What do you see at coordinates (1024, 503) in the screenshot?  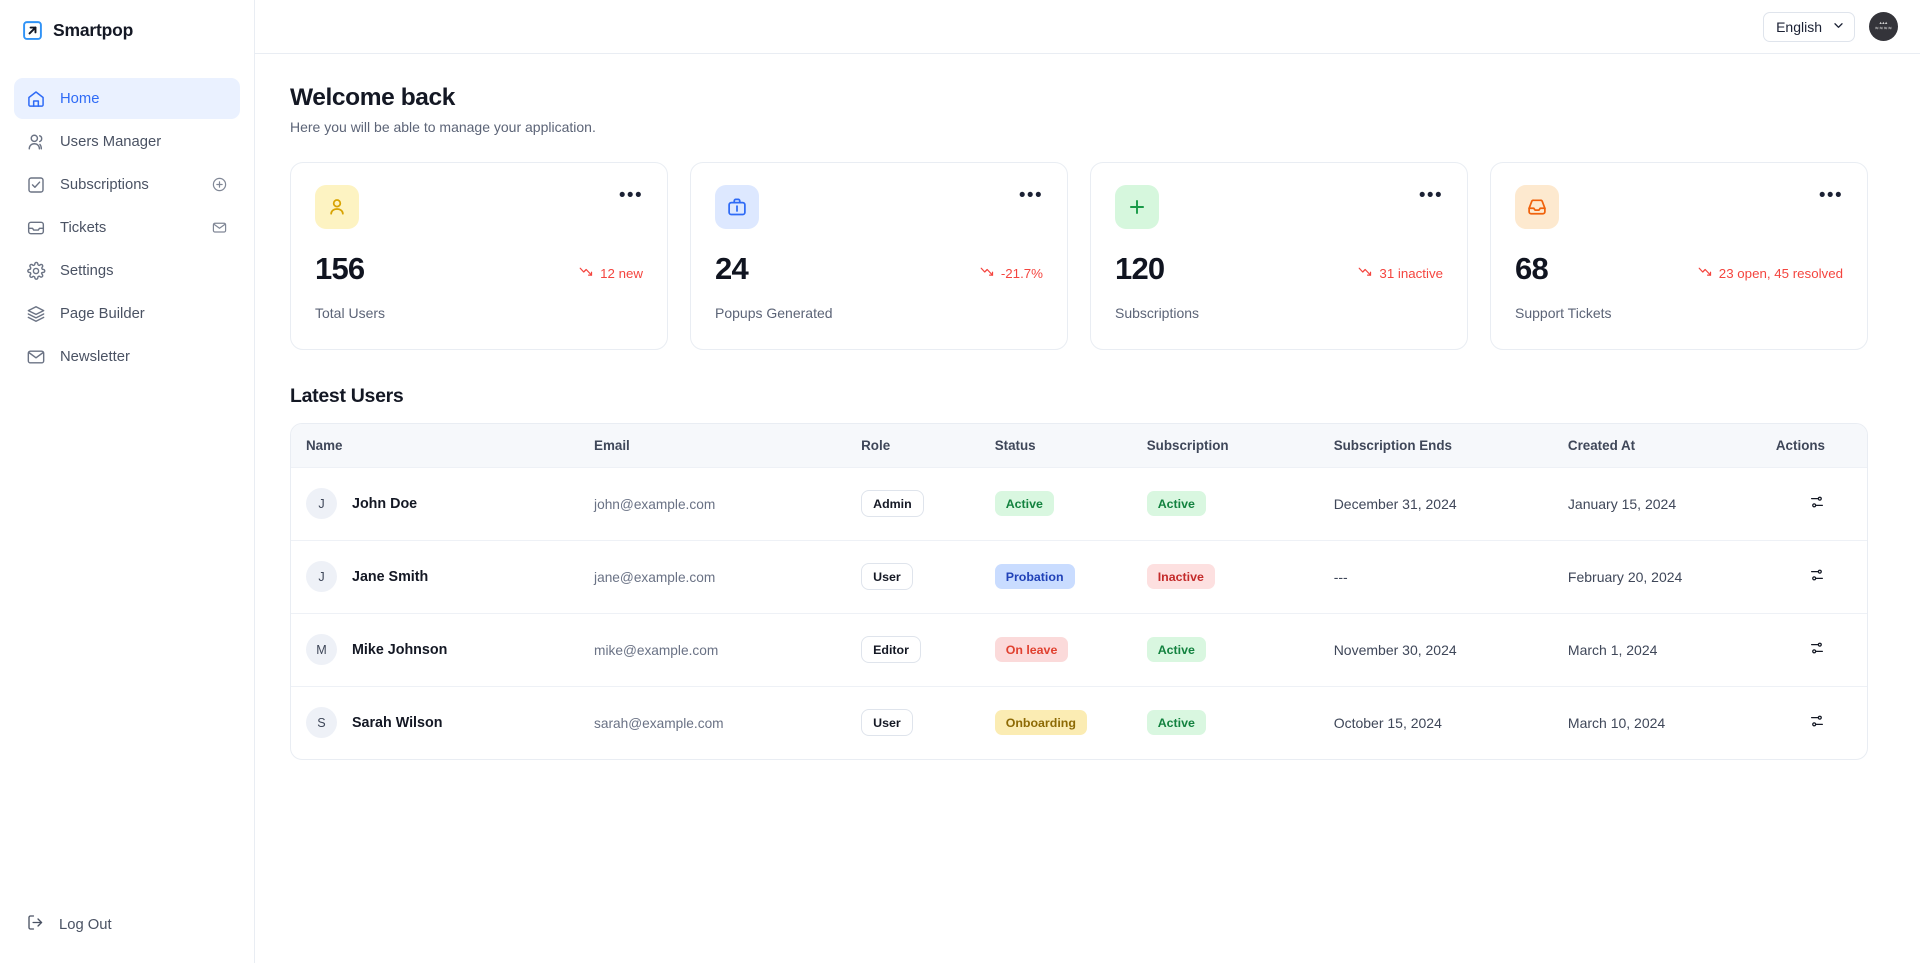 I see `status-badge: Active` at bounding box center [1024, 503].